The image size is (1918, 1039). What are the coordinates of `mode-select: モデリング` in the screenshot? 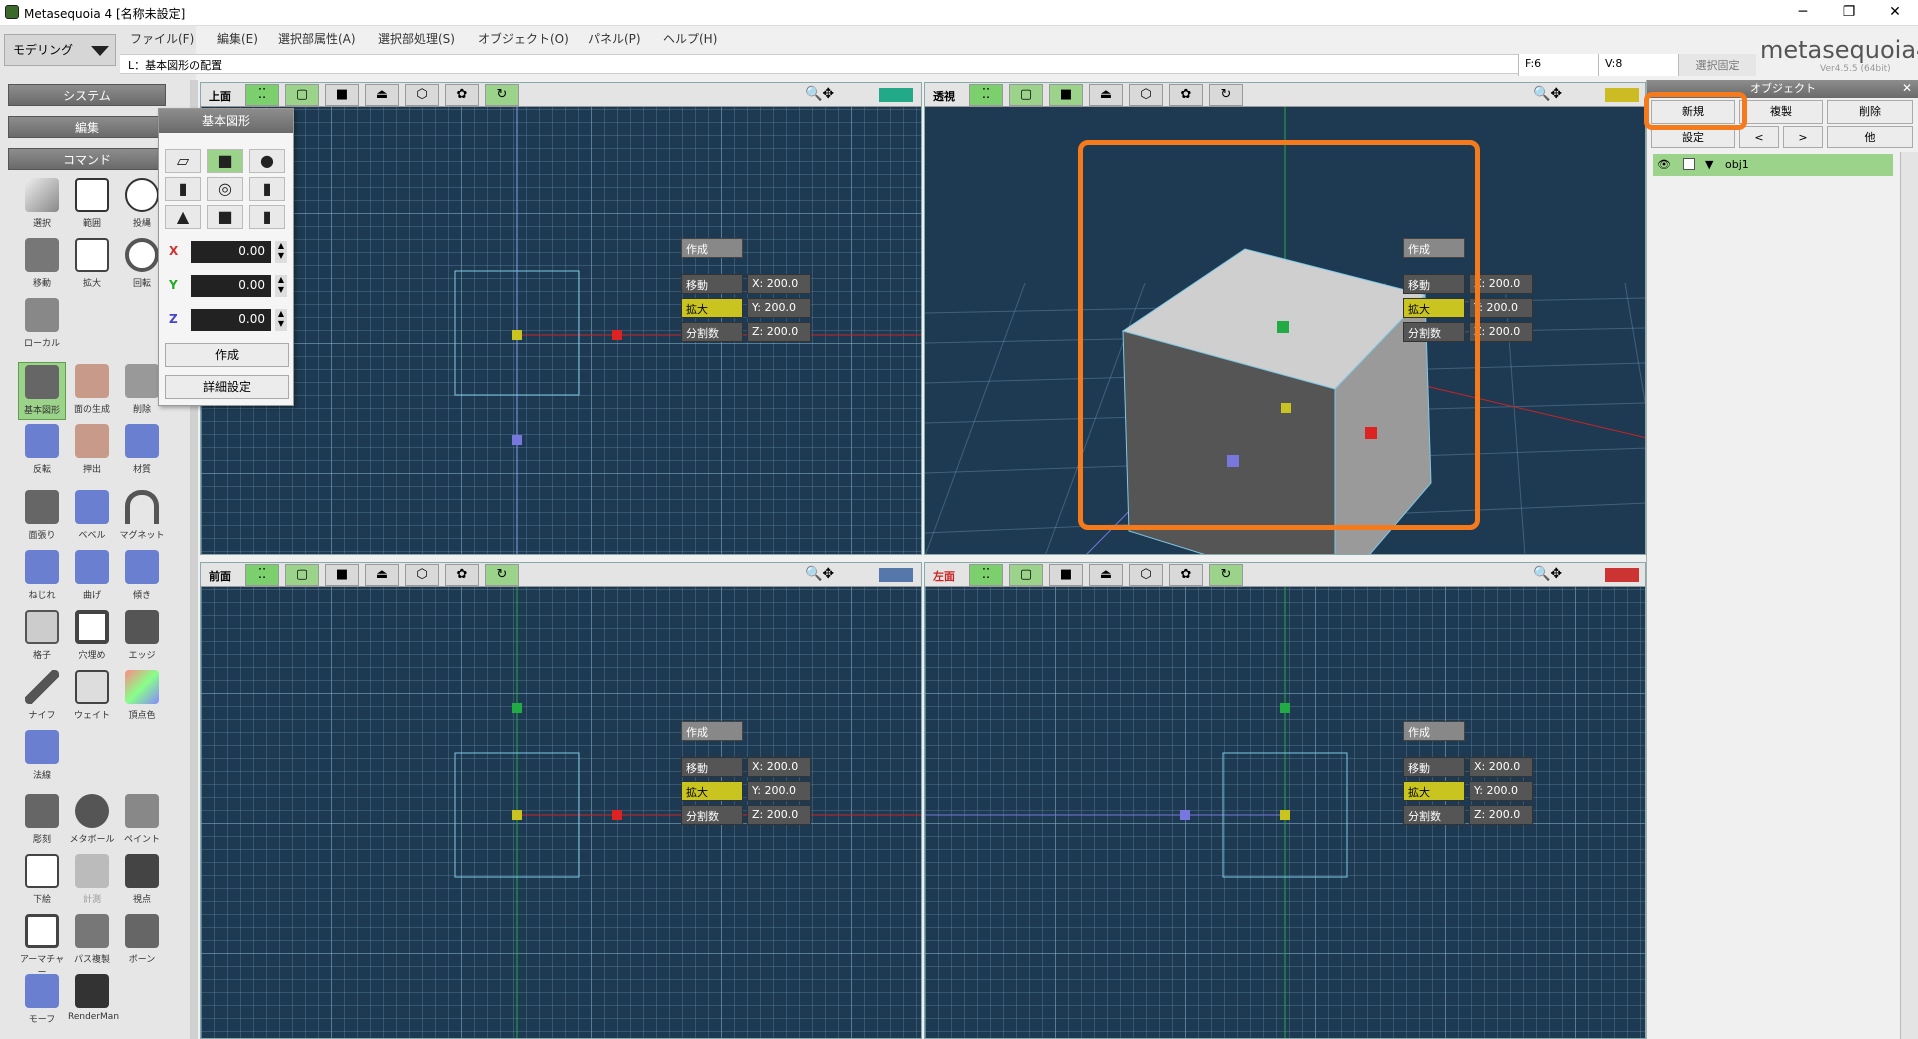 It's located at (60, 50).